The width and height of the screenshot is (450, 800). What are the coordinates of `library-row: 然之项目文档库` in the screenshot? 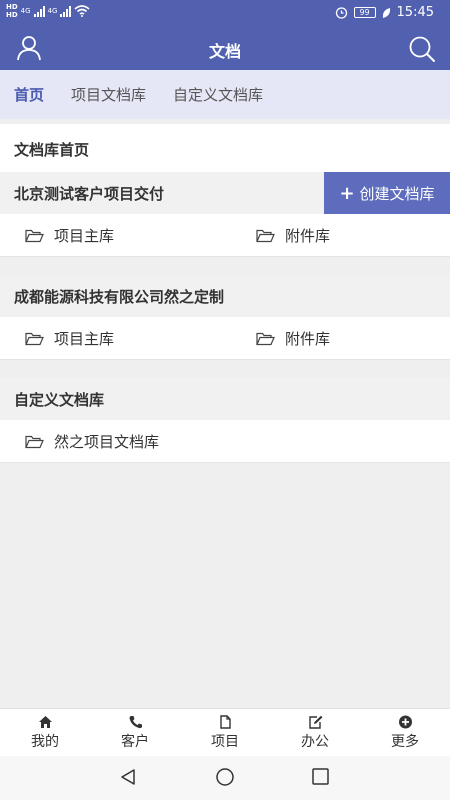 It's located at (225, 441).